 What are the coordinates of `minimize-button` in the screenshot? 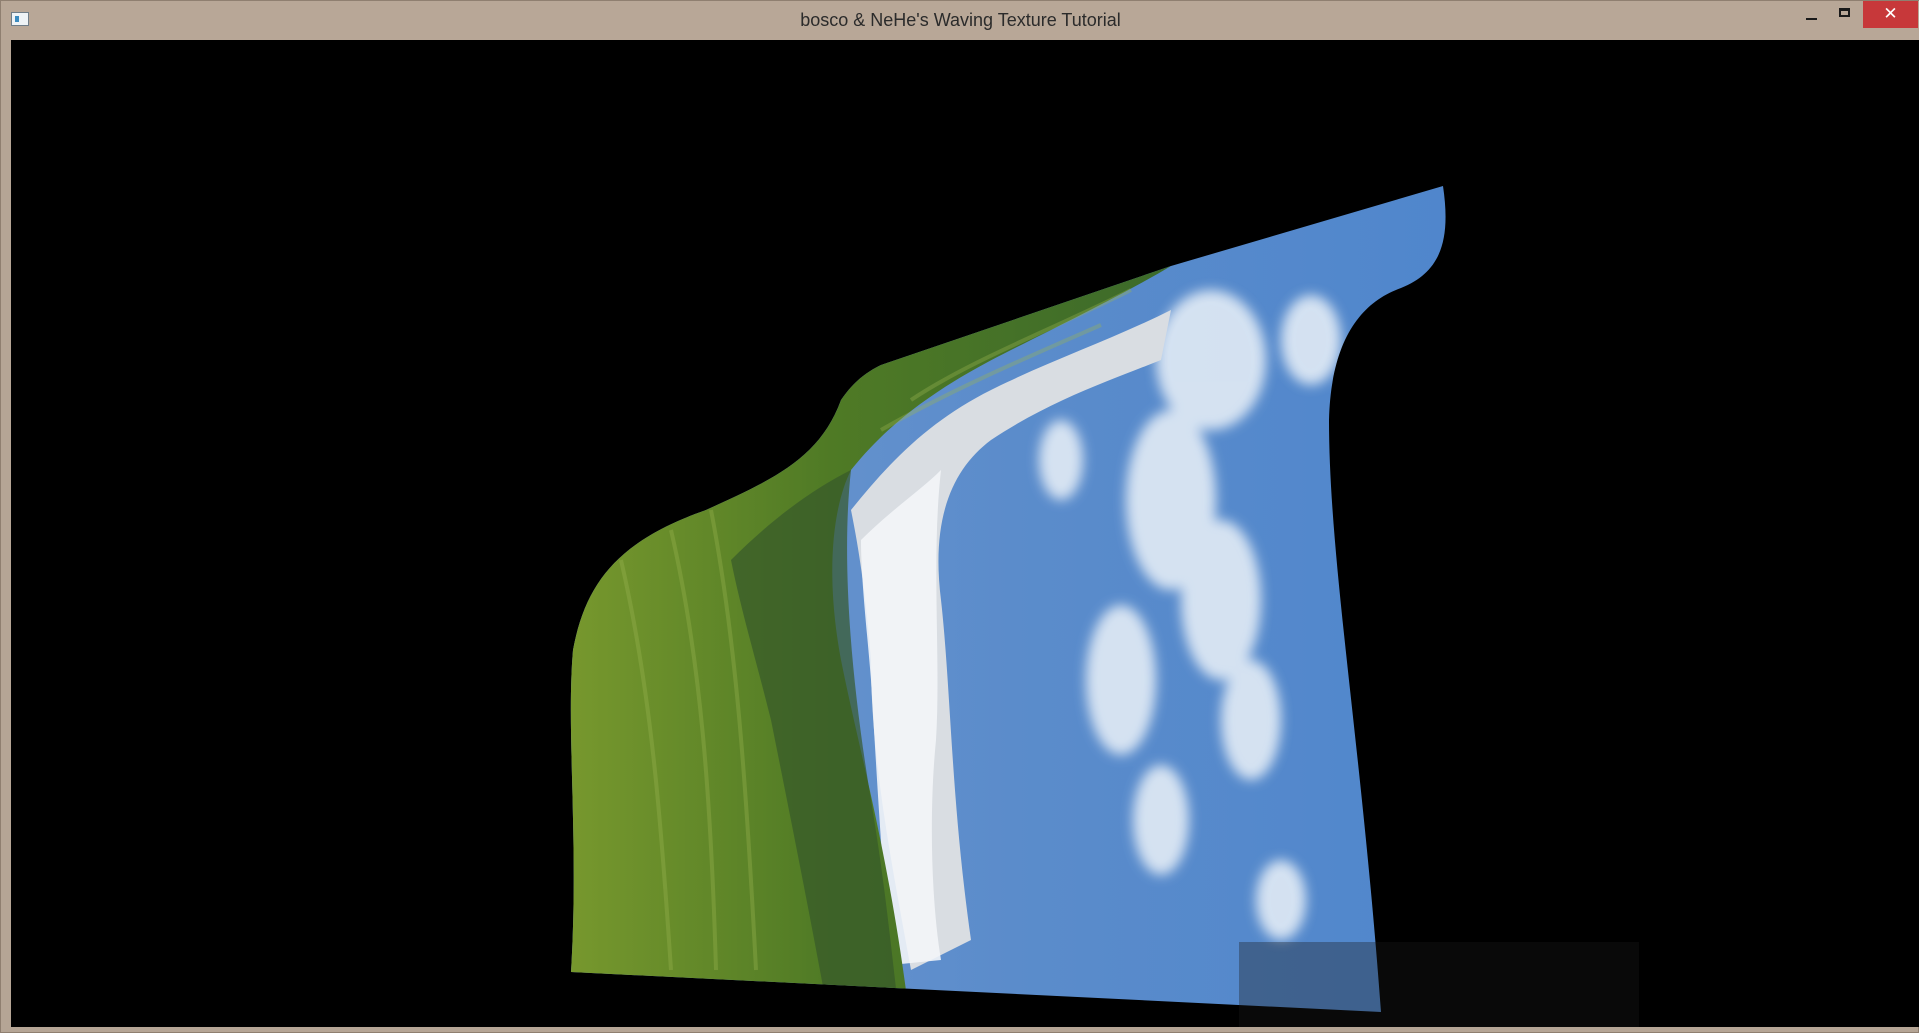 It's located at (1811, 14).